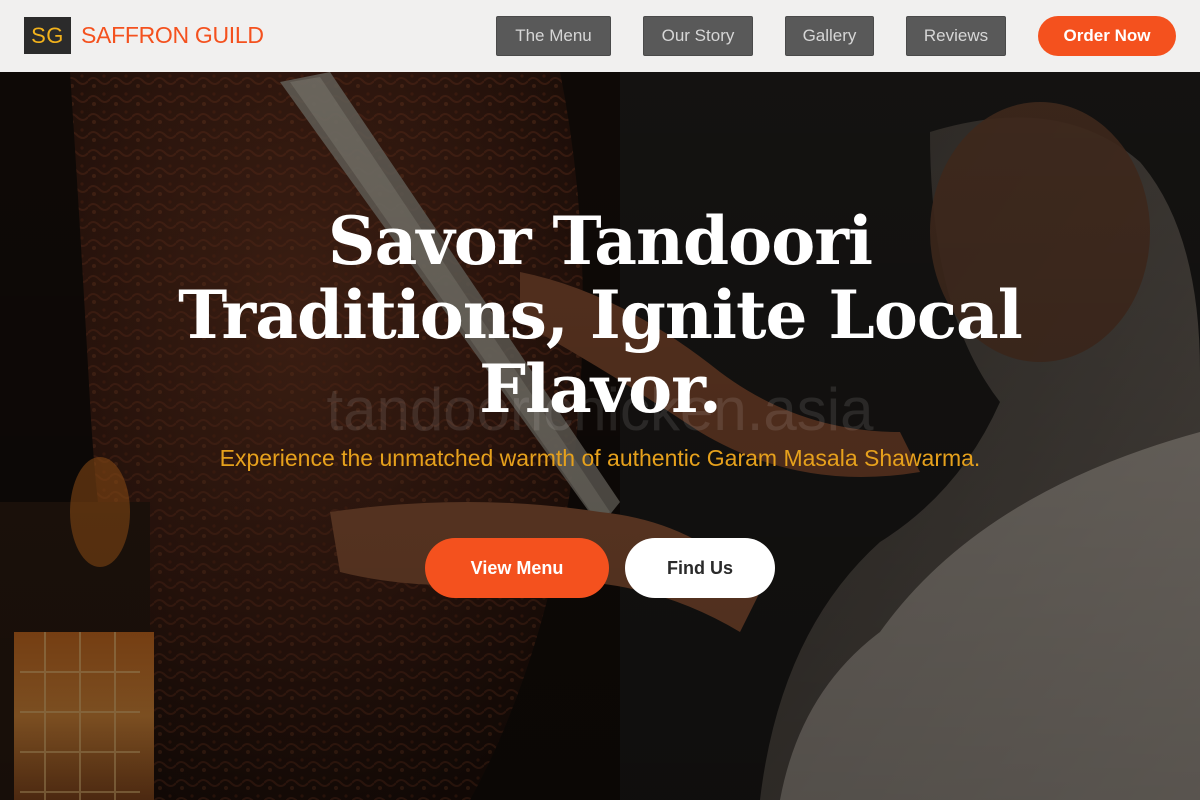  What do you see at coordinates (553, 36) in the screenshot?
I see `nav-link-the-menu: The Menu` at bounding box center [553, 36].